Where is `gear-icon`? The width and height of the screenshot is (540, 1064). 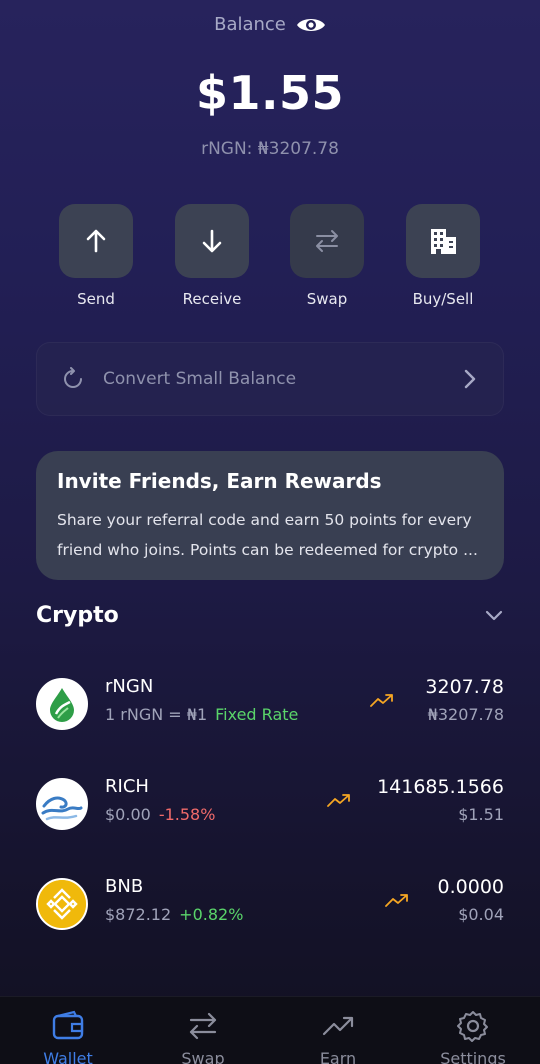 gear-icon is located at coordinates (472, 1026).